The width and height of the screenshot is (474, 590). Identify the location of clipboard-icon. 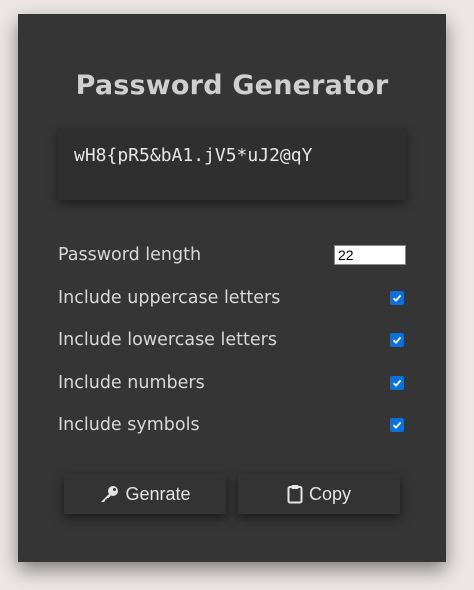
(295, 494).